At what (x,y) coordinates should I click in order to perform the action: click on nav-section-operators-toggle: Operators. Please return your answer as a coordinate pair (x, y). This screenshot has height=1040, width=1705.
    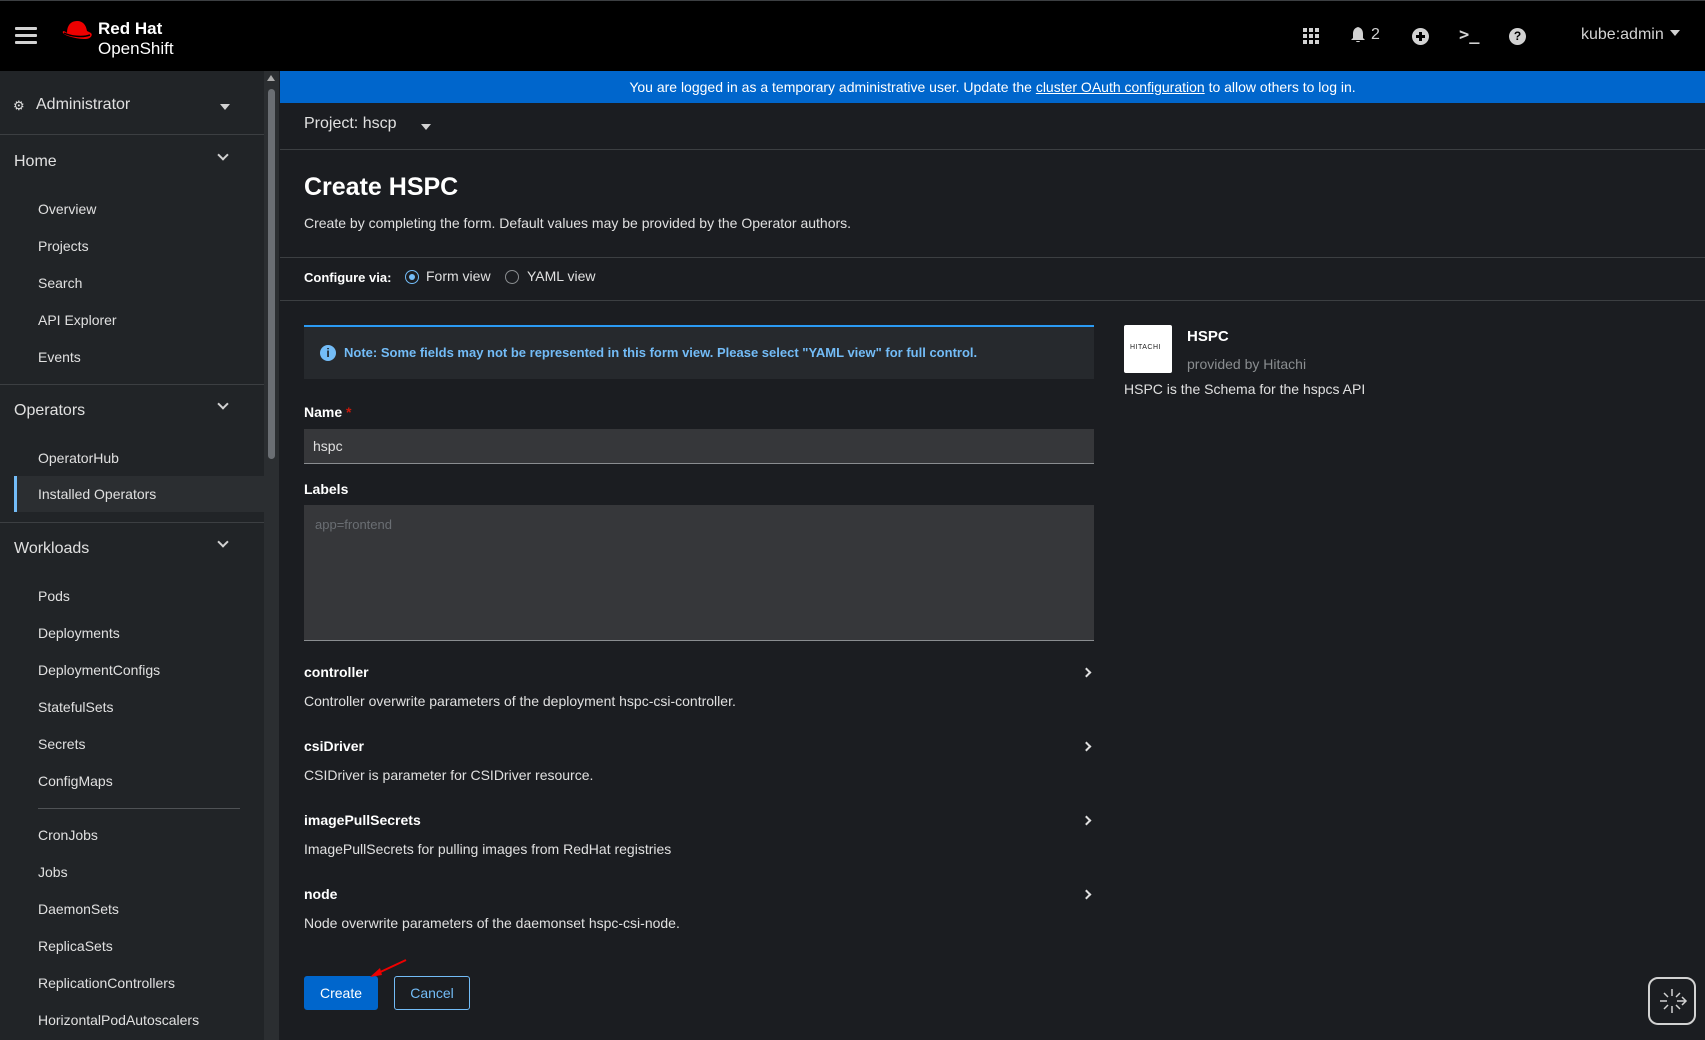
    Looking at the image, I should click on (49, 411).